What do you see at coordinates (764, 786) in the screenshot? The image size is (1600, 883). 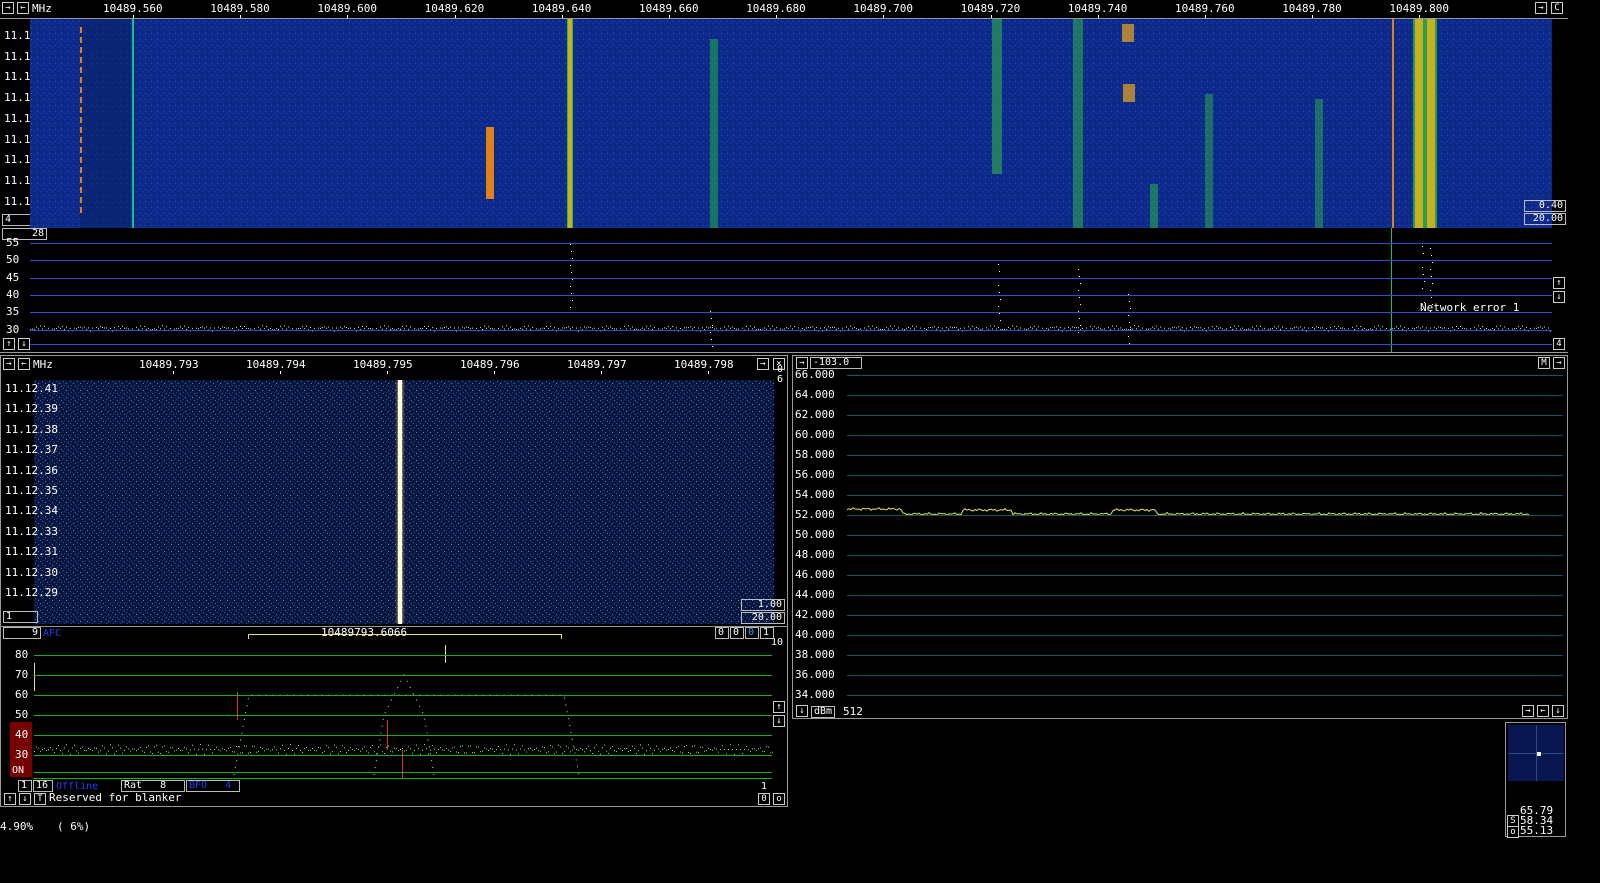 I see `baseband-bottom-right-num: 1` at bounding box center [764, 786].